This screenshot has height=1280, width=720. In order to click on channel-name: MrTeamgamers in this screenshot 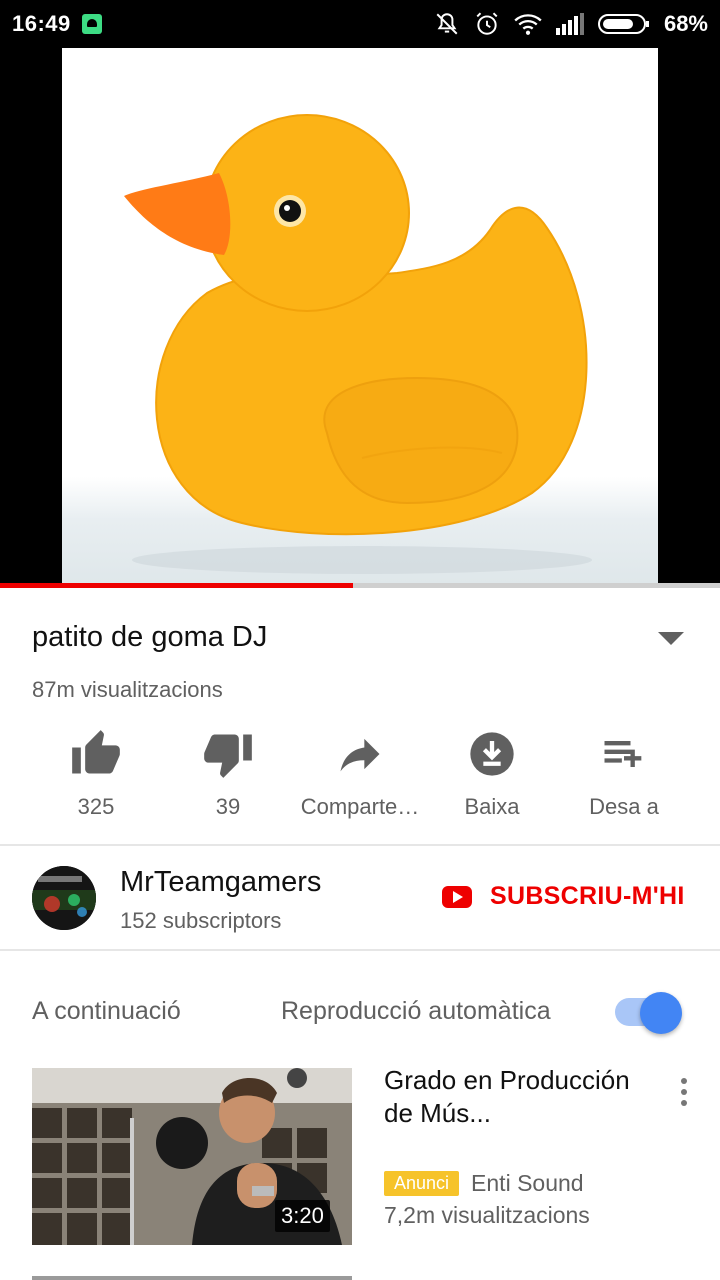, I will do `click(220, 882)`.